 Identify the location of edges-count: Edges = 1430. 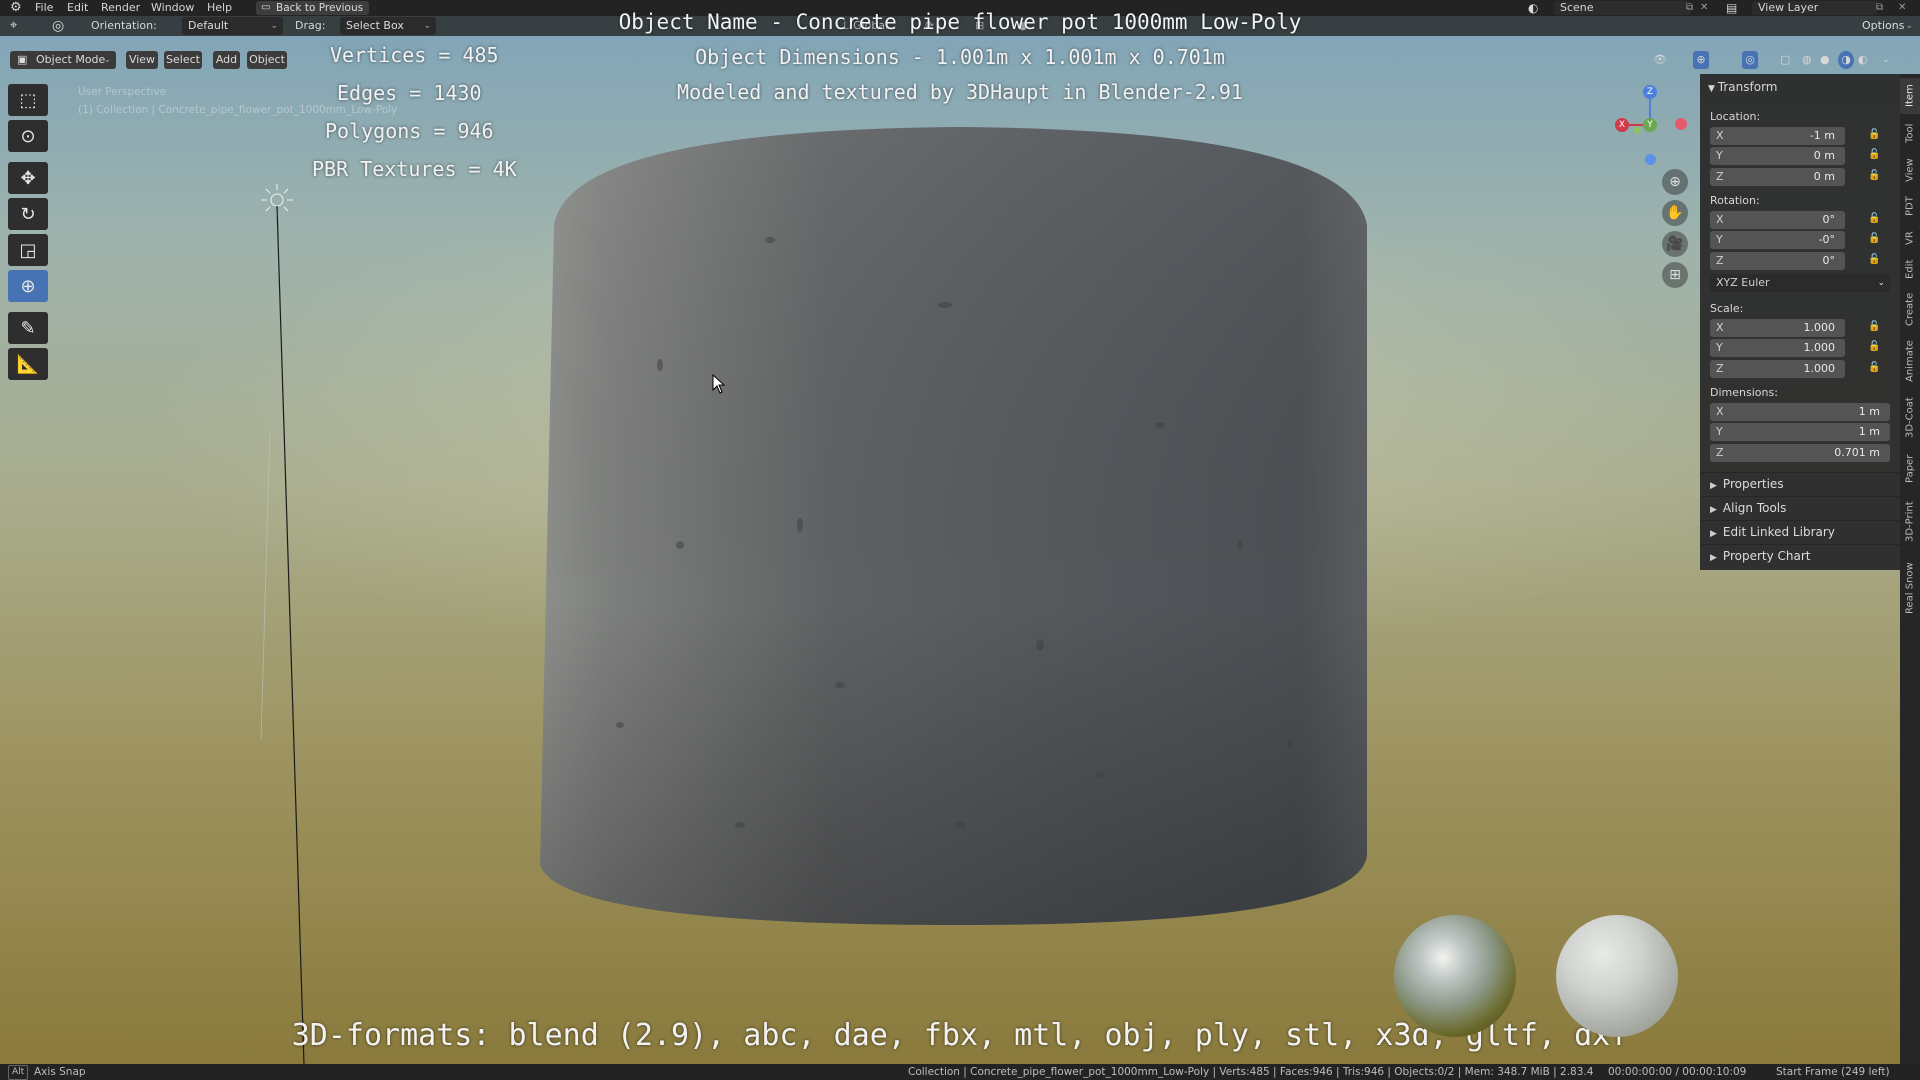
(409, 93).